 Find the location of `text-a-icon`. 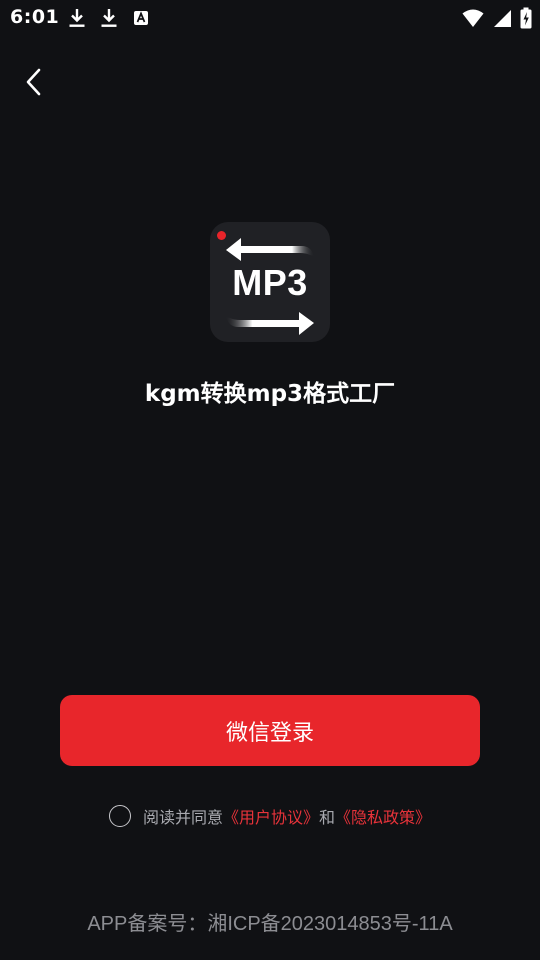

text-a-icon is located at coordinates (141, 18).